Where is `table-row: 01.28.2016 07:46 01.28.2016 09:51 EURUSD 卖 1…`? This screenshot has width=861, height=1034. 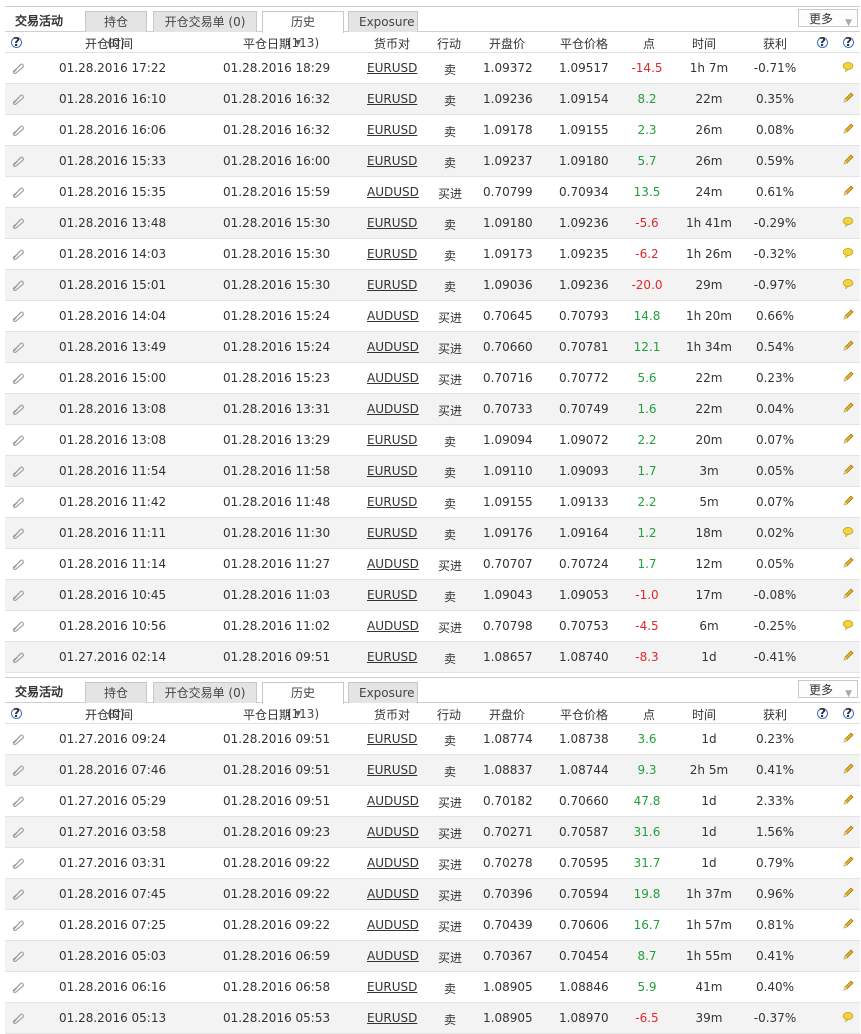
table-row: 01.28.2016 07:46 01.28.2016 09:51 EURUSD 卖 1… is located at coordinates (432, 770).